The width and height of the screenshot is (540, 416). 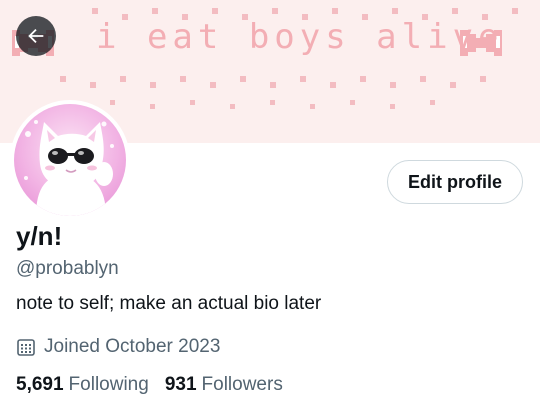 I want to click on edit-profile-button: Edit profile, so click(x=455, y=182).